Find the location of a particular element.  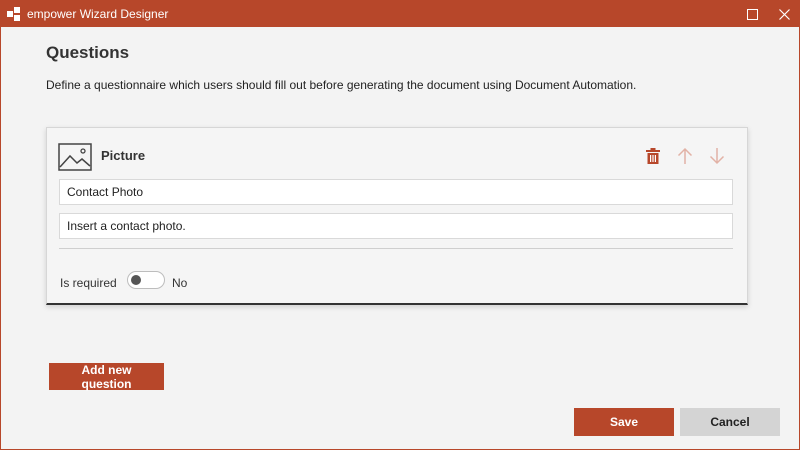

close-icon is located at coordinates (784, 14).